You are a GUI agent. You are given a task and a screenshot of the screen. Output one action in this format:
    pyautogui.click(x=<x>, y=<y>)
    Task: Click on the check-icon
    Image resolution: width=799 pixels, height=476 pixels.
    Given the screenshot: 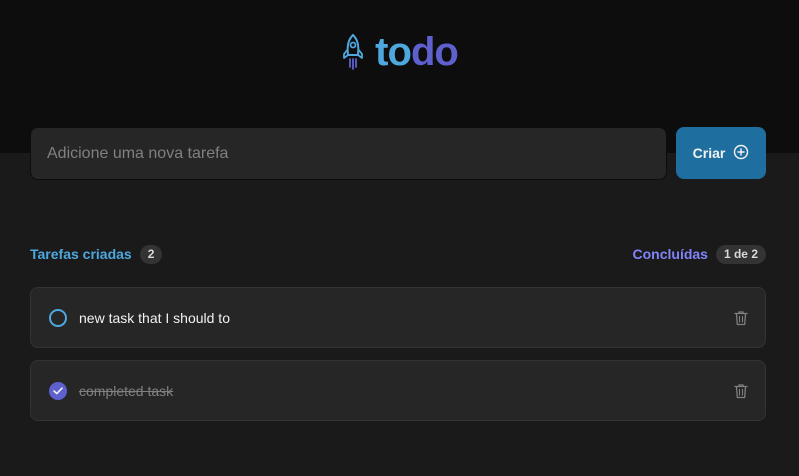 What is the action you would take?
    pyautogui.click(x=58, y=390)
    